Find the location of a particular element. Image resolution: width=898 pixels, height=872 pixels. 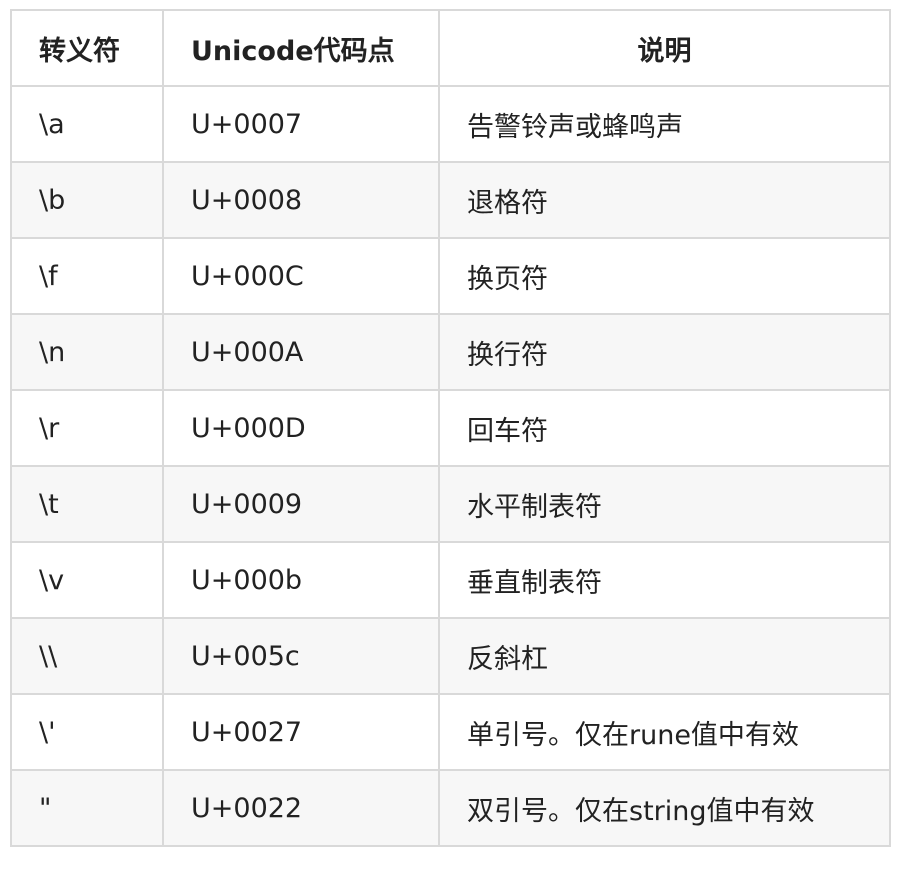

cell-codepoint: U+0008 is located at coordinates (301, 200).